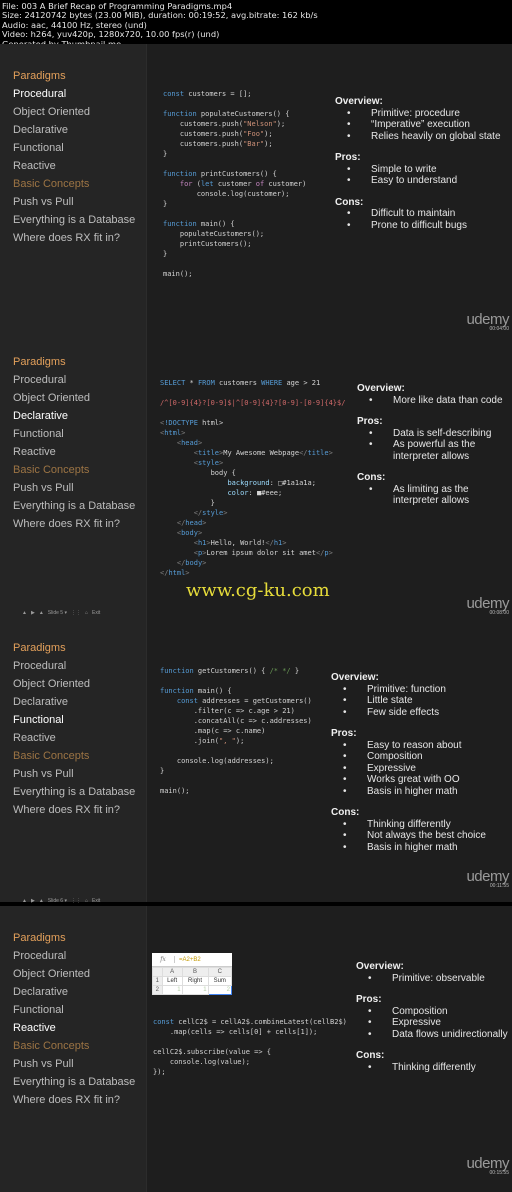  I want to click on code-line: body {, so click(198, 473).